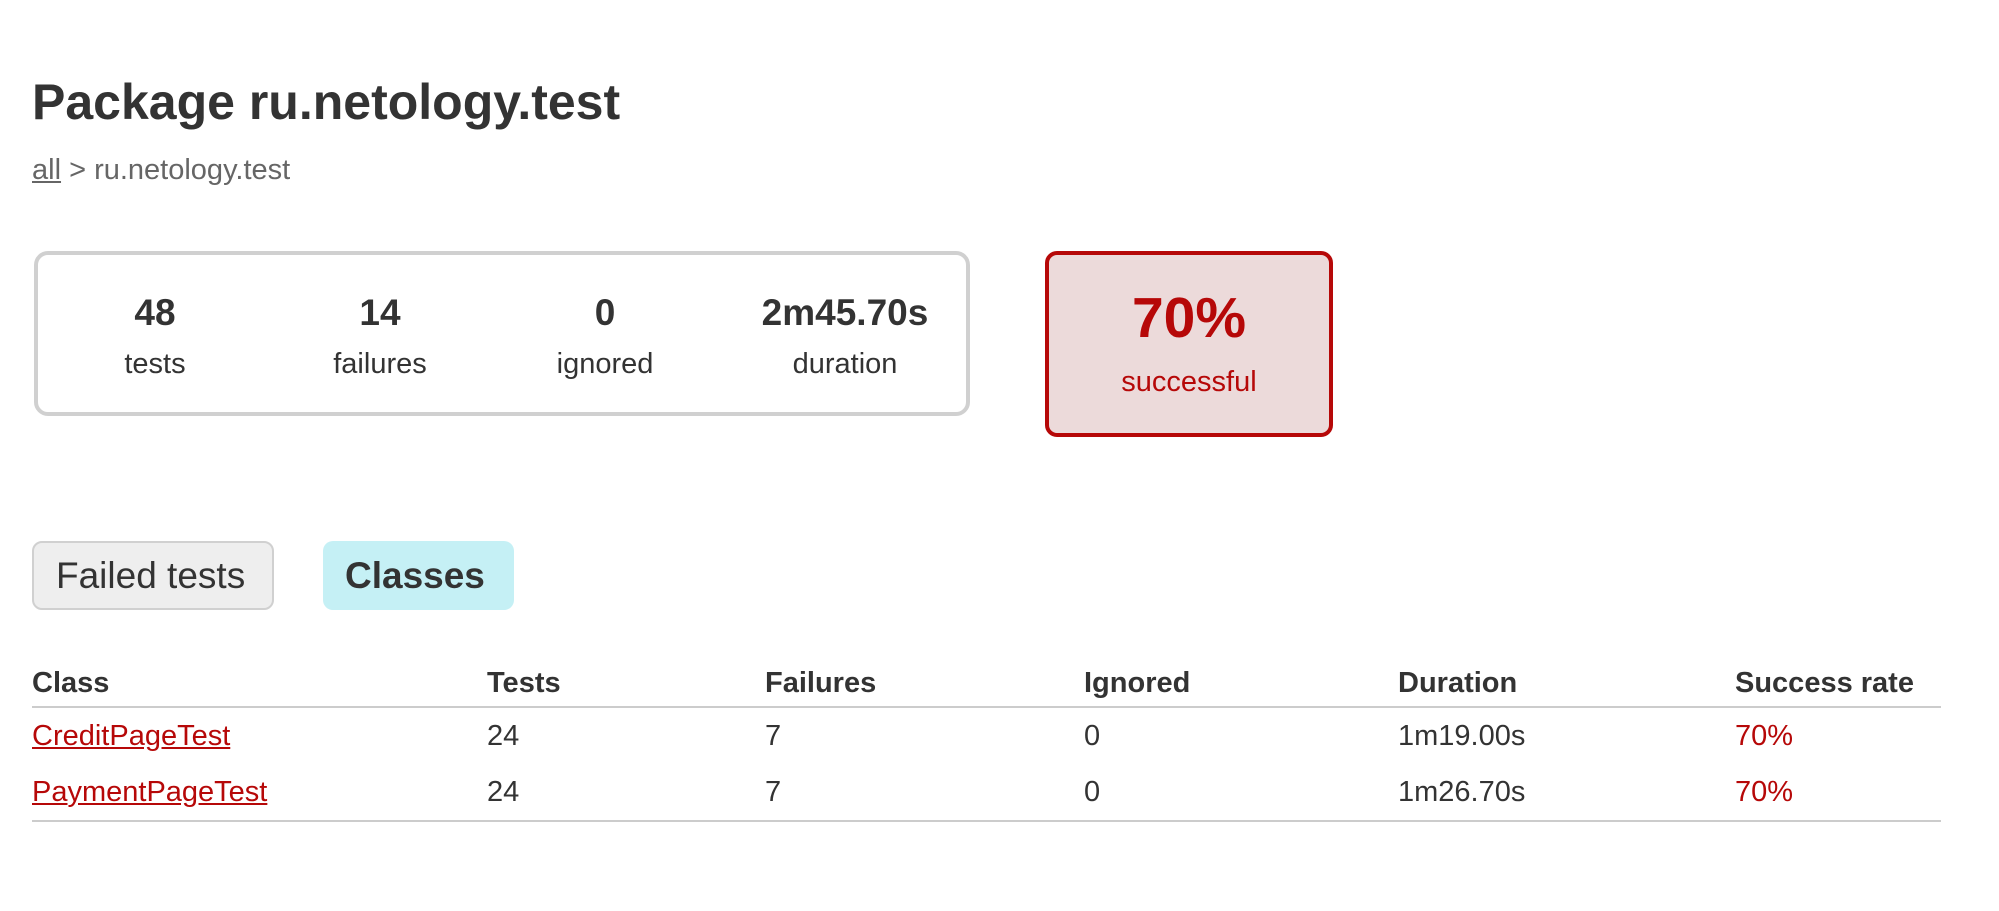 The image size is (1999, 911). What do you see at coordinates (259, 684) in the screenshot?
I see `column-header-class: Class` at bounding box center [259, 684].